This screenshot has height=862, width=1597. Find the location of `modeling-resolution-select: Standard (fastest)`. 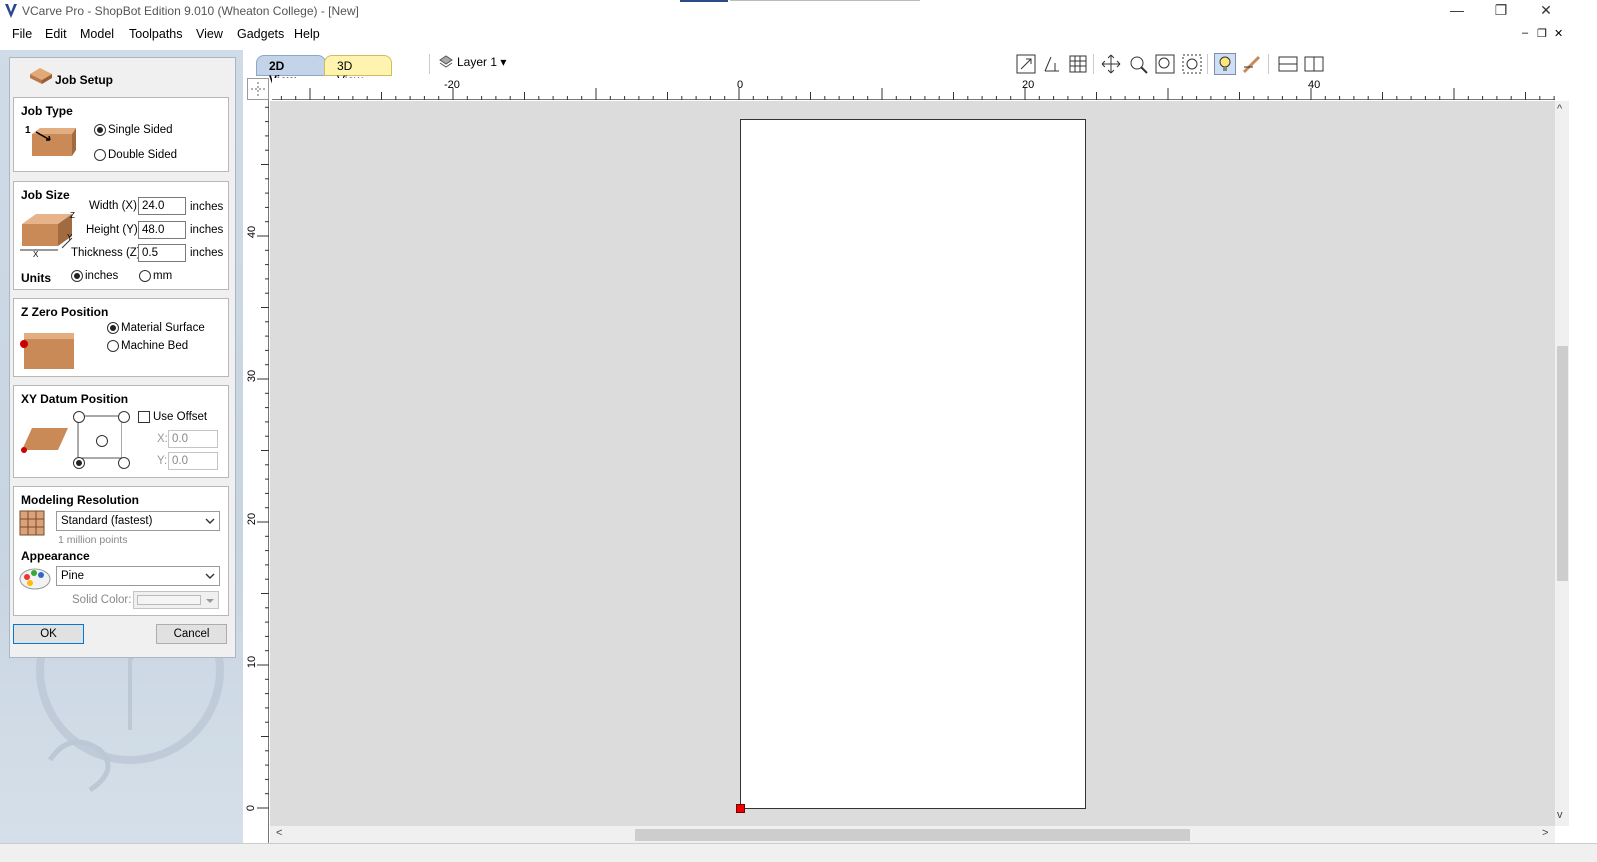

modeling-resolution-select: Standard (fastest) is located at coordinates (138, 521).